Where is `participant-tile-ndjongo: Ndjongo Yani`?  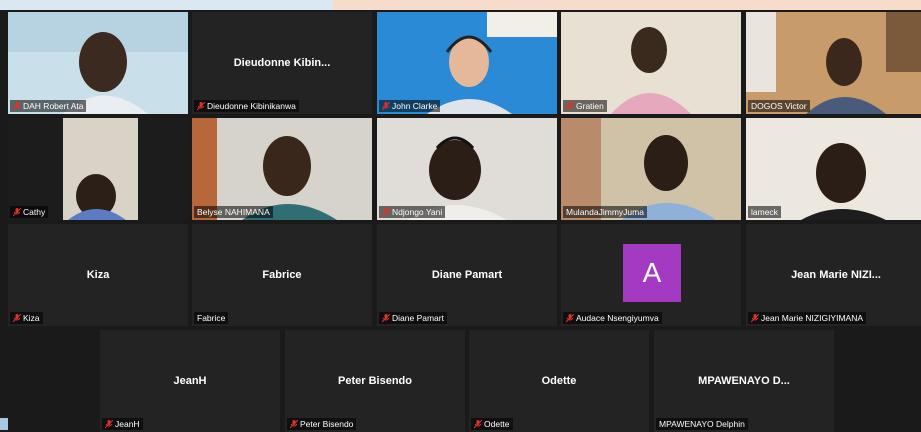 participant-tile-ndjongo: Ndjongo Yani is located at coordinates (467, 169).